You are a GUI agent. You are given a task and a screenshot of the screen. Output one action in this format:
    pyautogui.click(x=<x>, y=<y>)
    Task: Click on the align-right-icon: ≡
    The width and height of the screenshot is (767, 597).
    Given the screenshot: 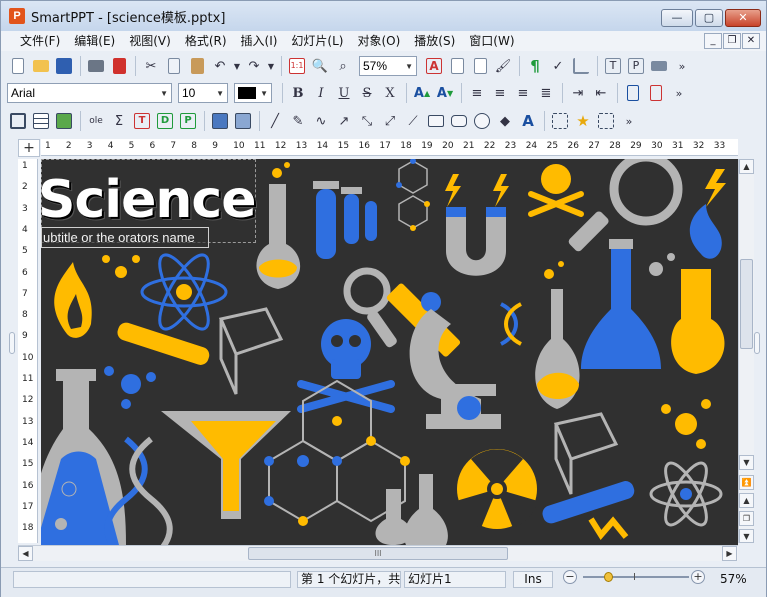 What is the action you would take?
    pyautogui.click(x=523, y=93)
    